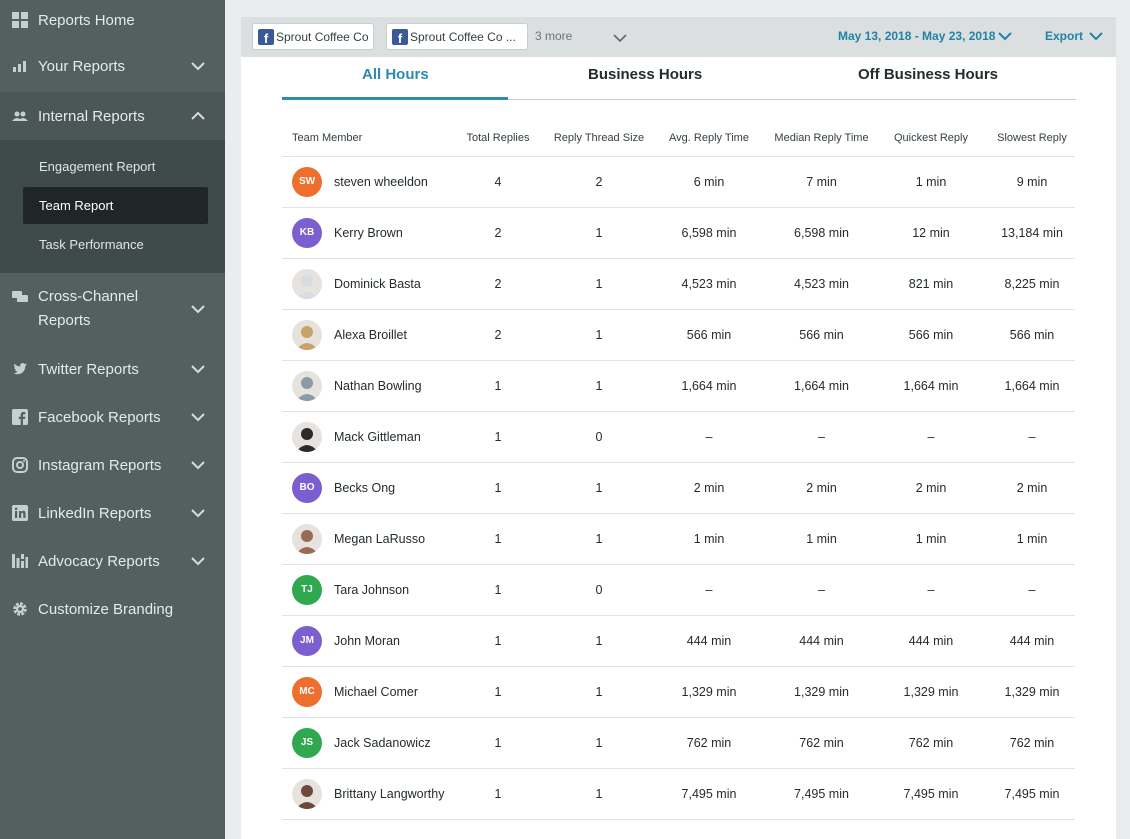  Describe the element at coordinates (931, 386) in the screenshot. I see `quickest-reply-cell: 1,664 min` at that location.